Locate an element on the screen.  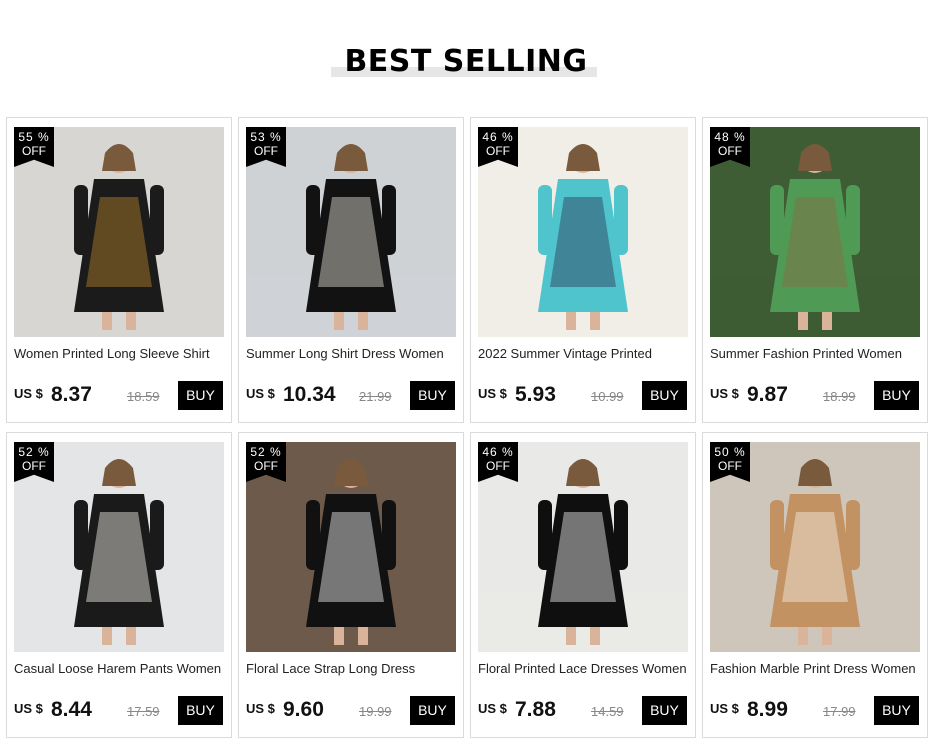
price-row: US $ 5.93 10.99 BUY is located at coordinates (584, 396).